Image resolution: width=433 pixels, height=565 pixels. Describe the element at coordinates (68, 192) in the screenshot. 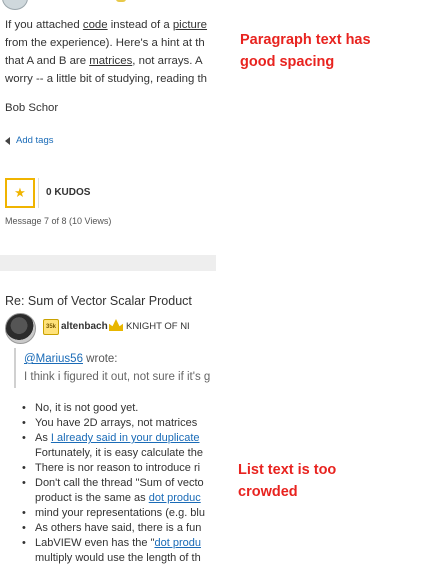

I see `kudos-count: 0 KUDOS` at that location.